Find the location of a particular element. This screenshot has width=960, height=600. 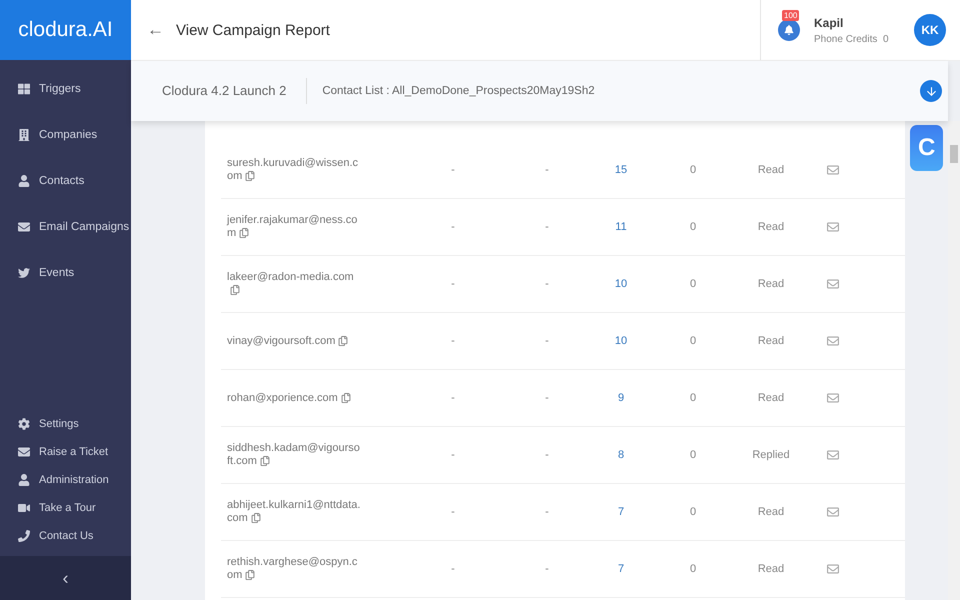

sidebar-item-label: Companies is located at coordinates (68, 135).